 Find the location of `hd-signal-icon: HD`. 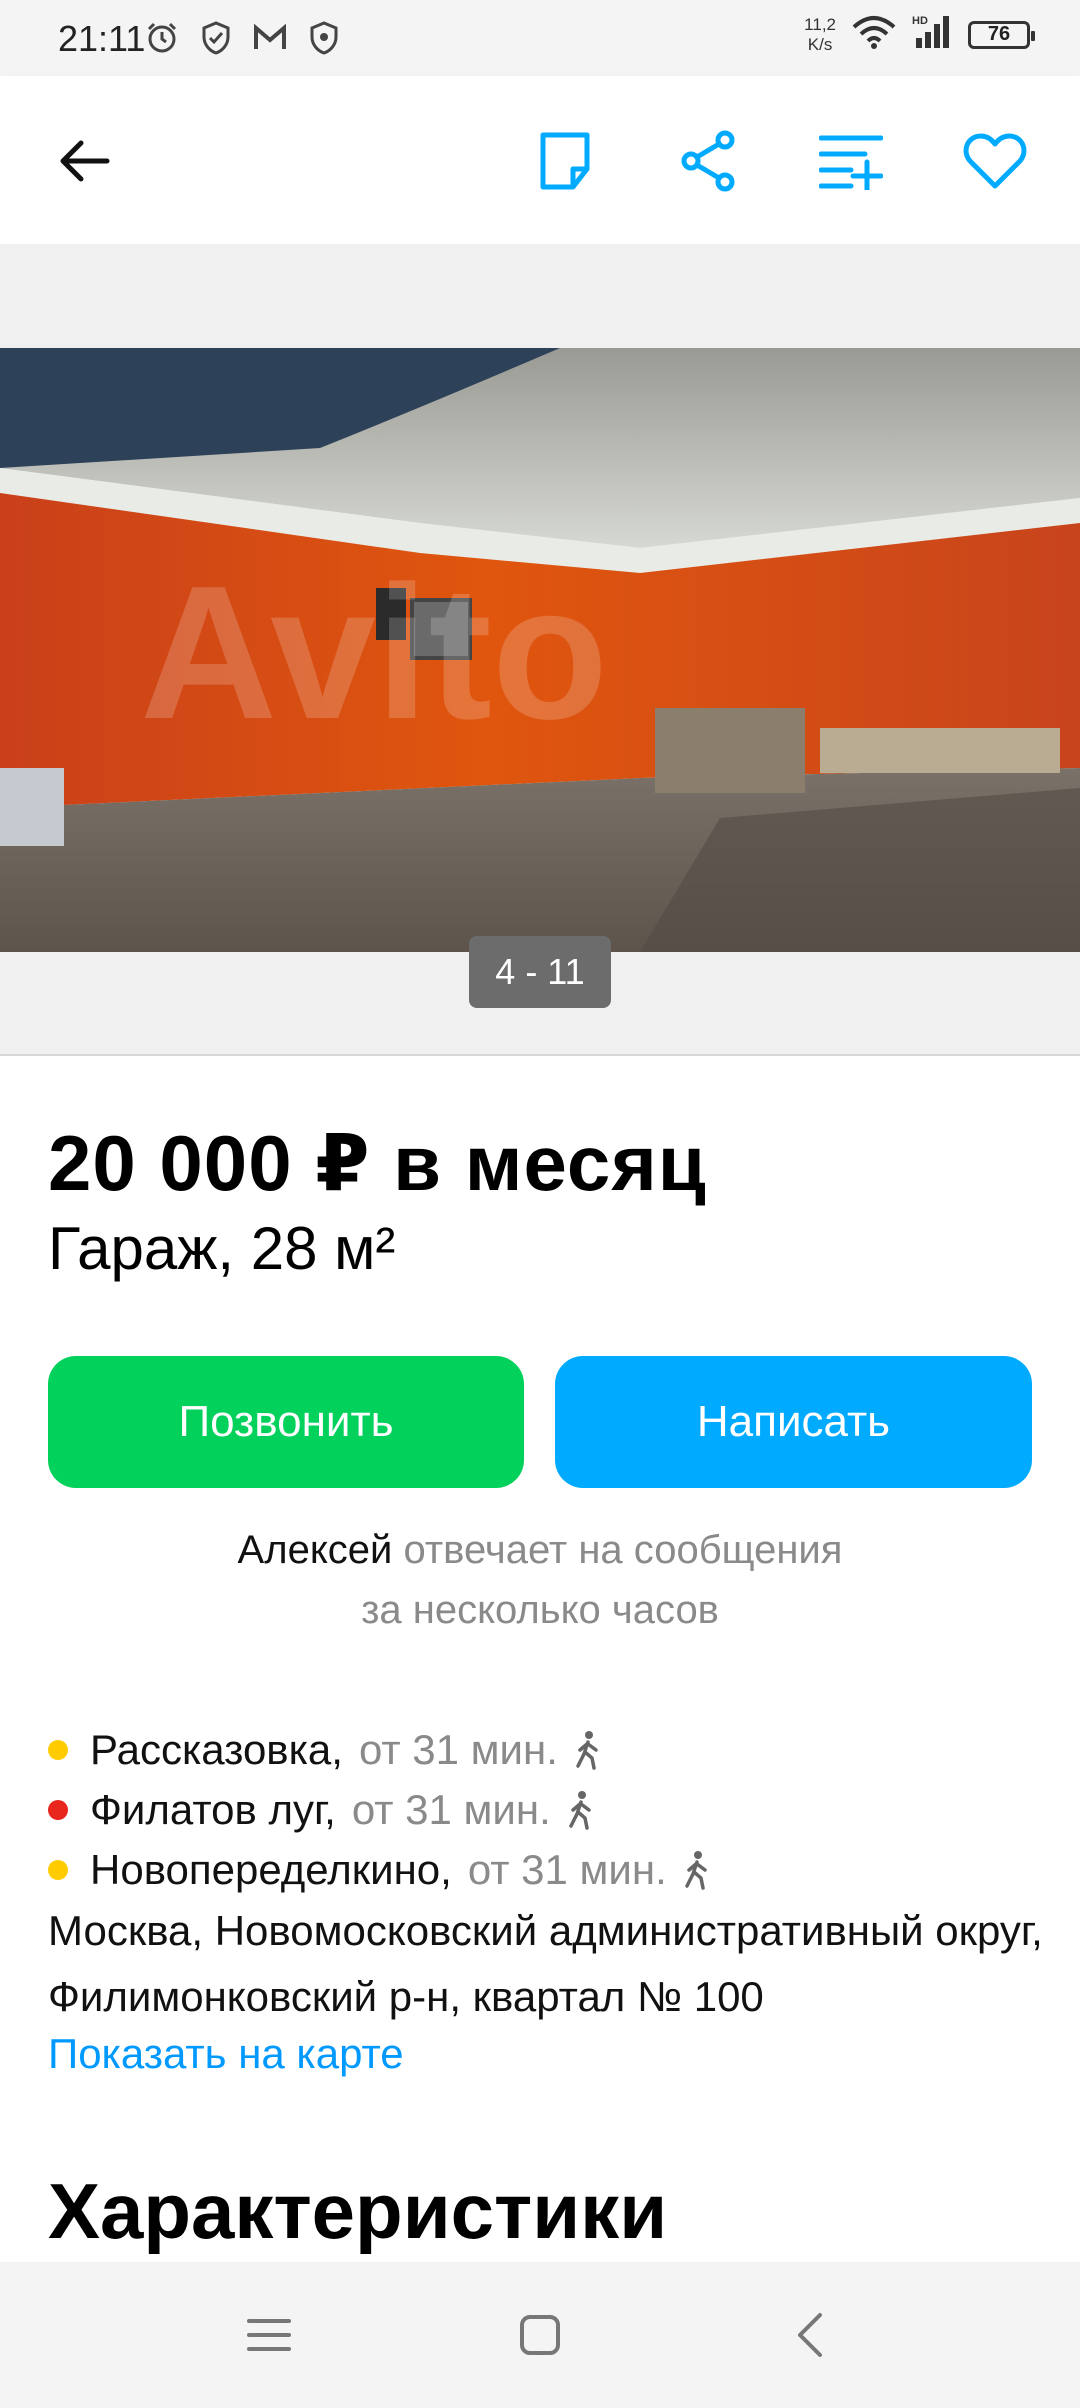

hd-signal-icon: HD is located at coordinates (932, 34).